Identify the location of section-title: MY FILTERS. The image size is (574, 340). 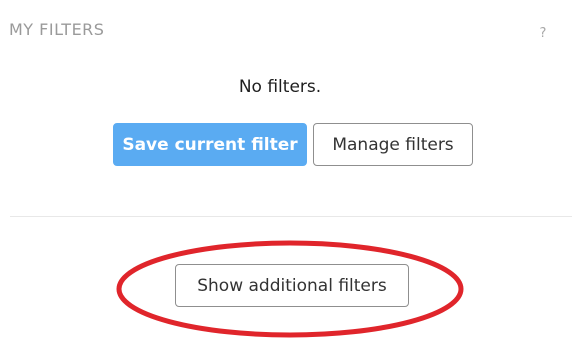
(57, 29).